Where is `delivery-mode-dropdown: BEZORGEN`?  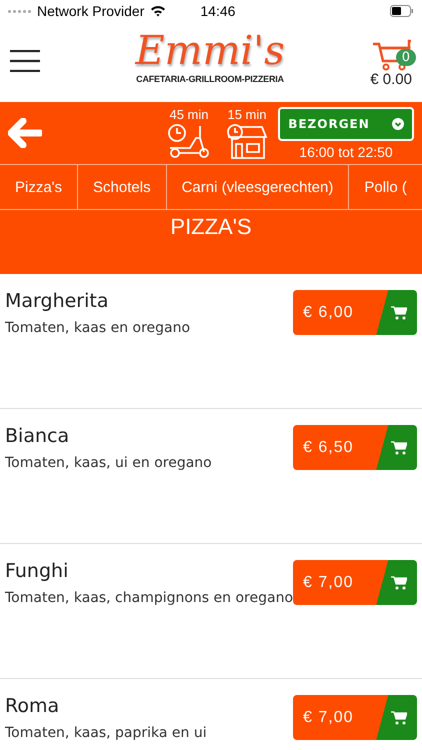 delivery-mode-dropdown: BEZORGEN is located at coordinates (346, 123).